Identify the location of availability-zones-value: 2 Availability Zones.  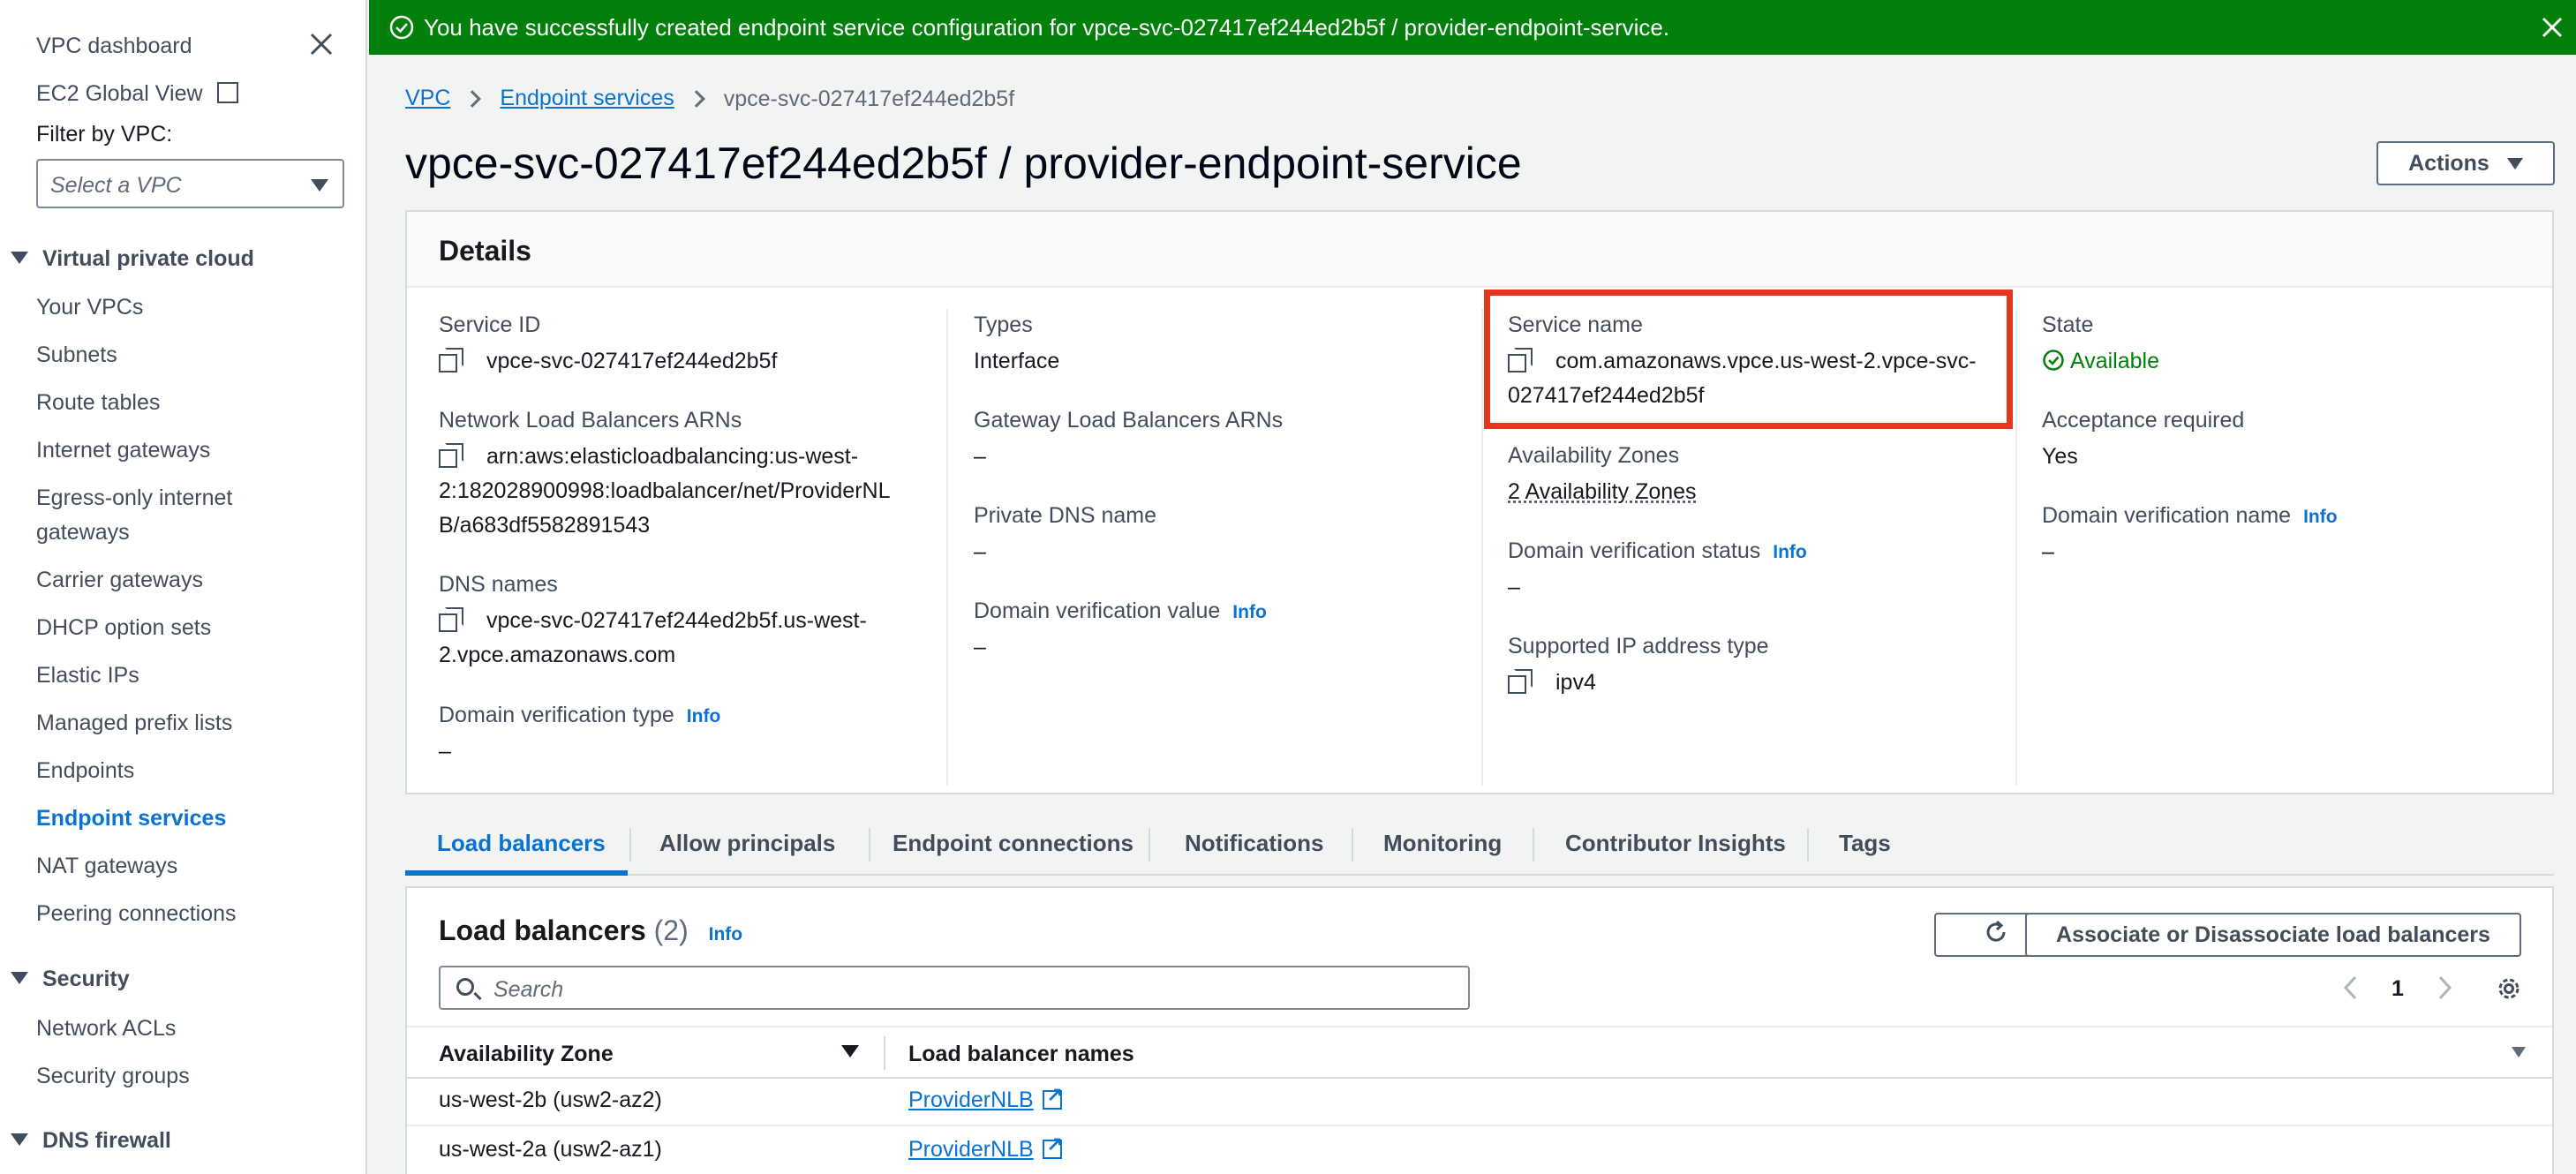
(1603, 492).